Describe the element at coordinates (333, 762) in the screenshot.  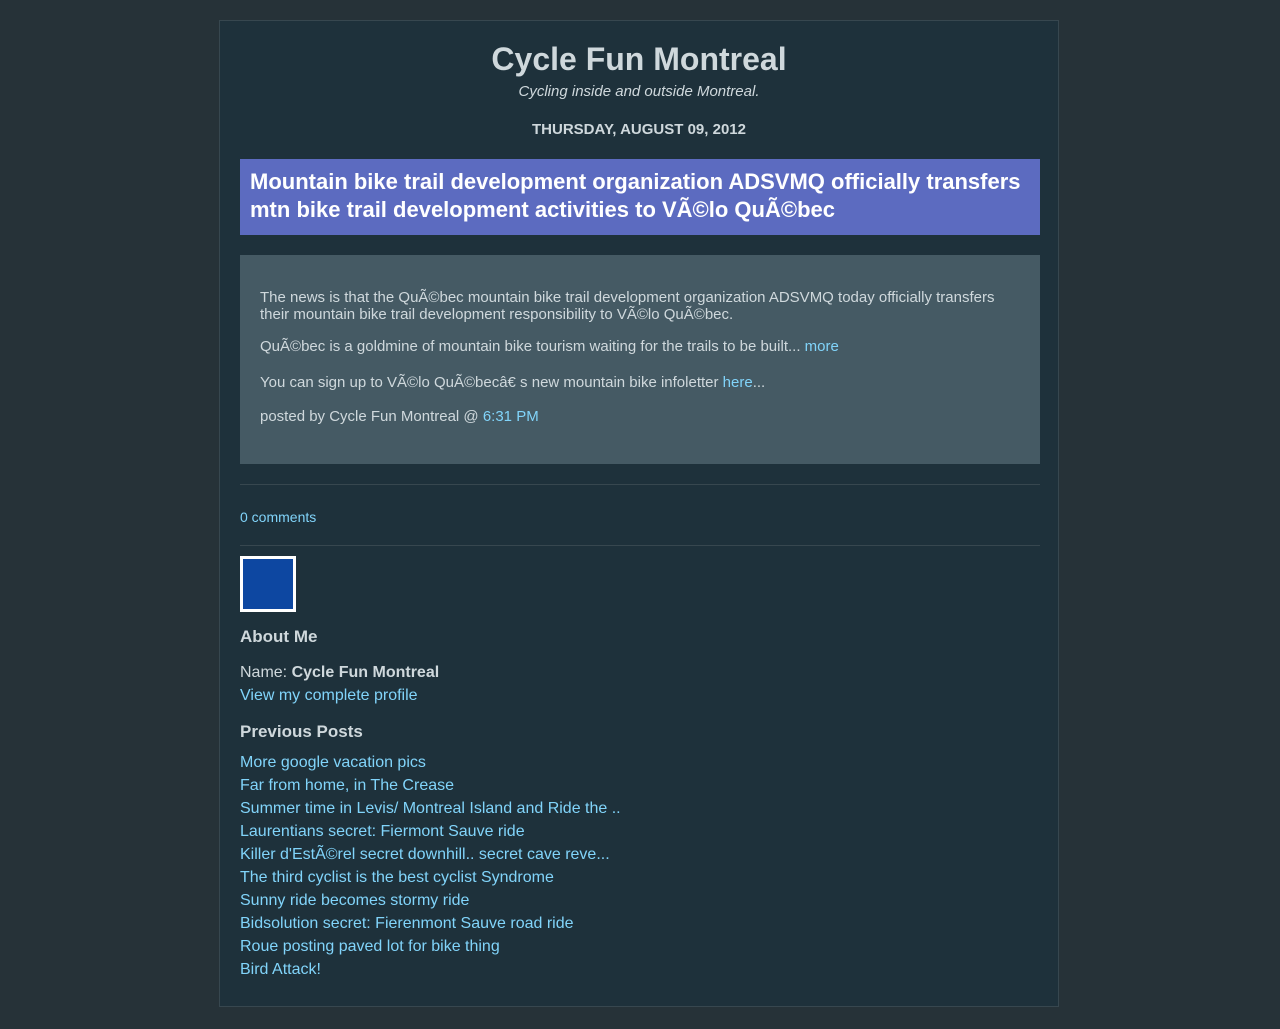
I see `previous-post-link: More google vacation pics` at that location.